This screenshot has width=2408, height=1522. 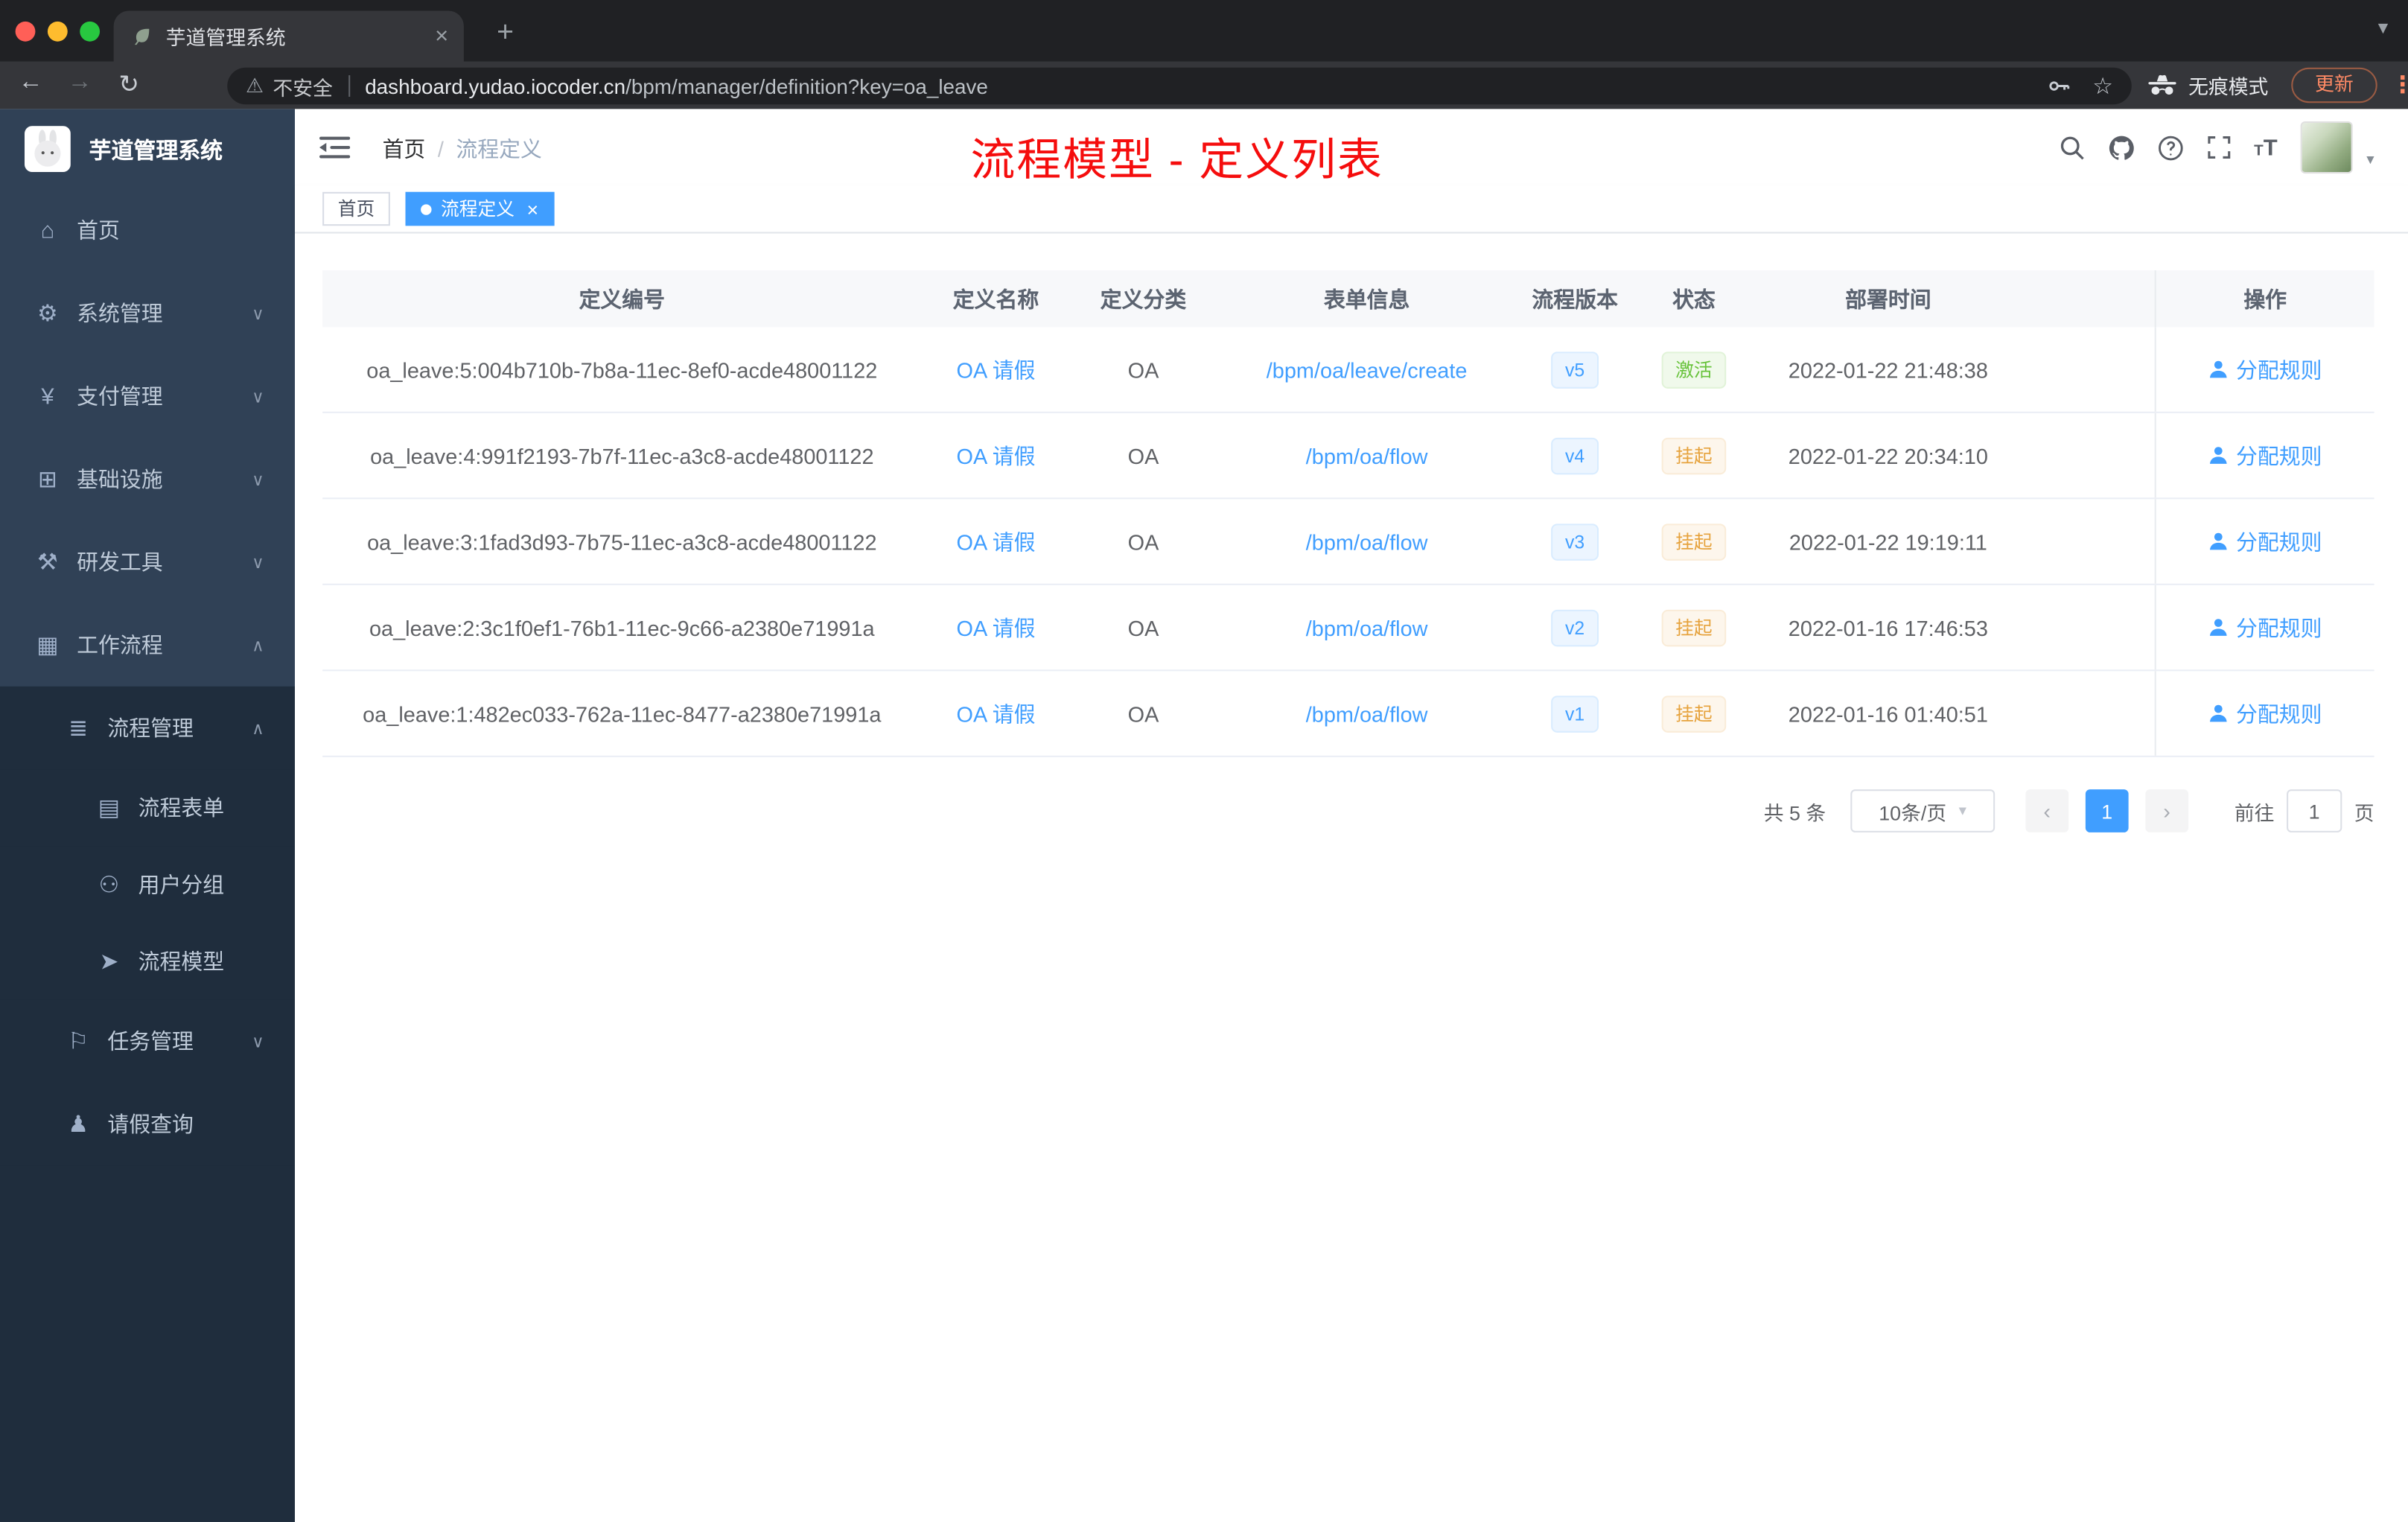 What do you see at coordinates (147, 808) in the screenshot?
I see `sidebar-item-process-form: ▤ 流程表单` at bounding box center [147, 808].